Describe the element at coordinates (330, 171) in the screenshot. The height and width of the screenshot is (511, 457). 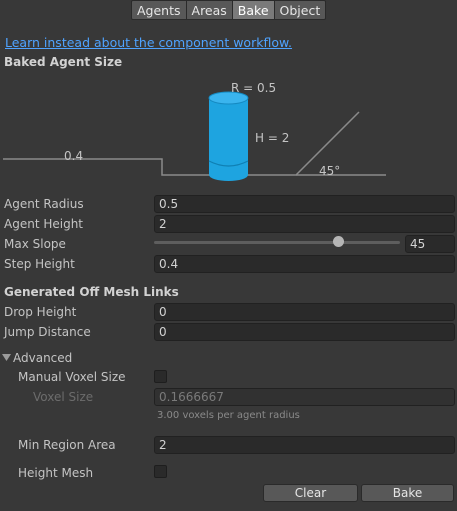
I see `slope-angle-label: 45°` at that location.